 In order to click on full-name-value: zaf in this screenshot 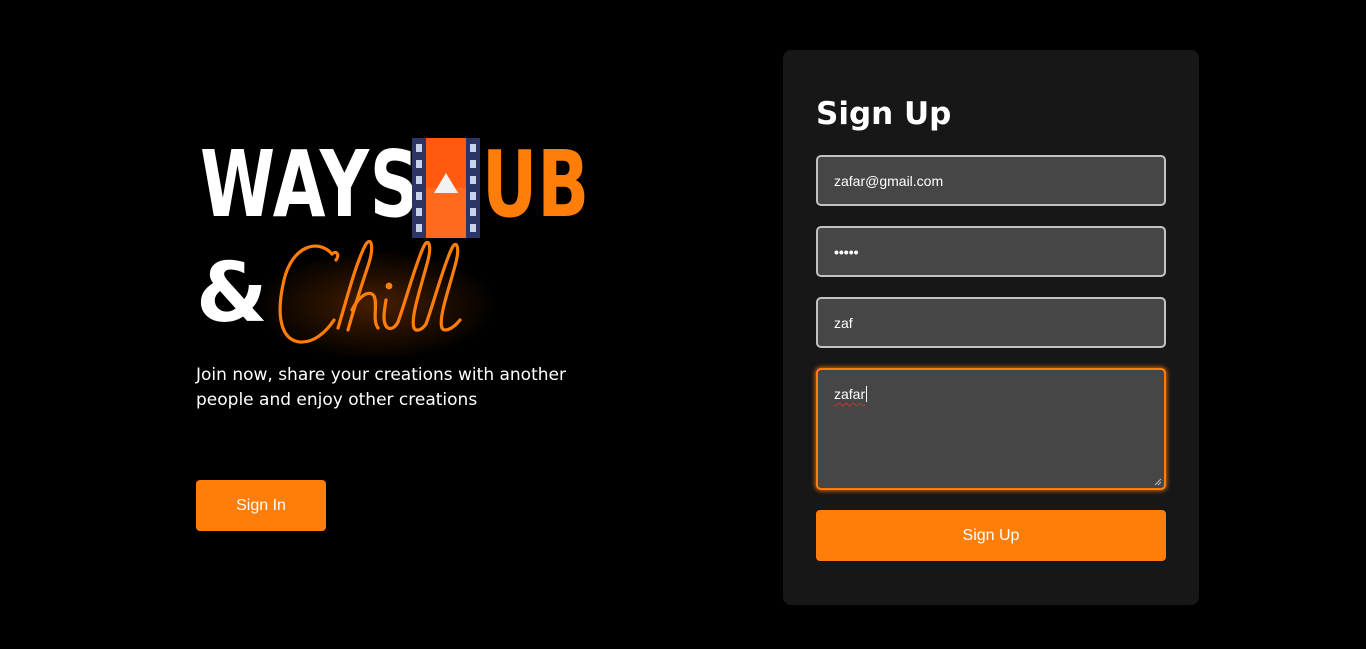, I will do `click(843, 322)`.